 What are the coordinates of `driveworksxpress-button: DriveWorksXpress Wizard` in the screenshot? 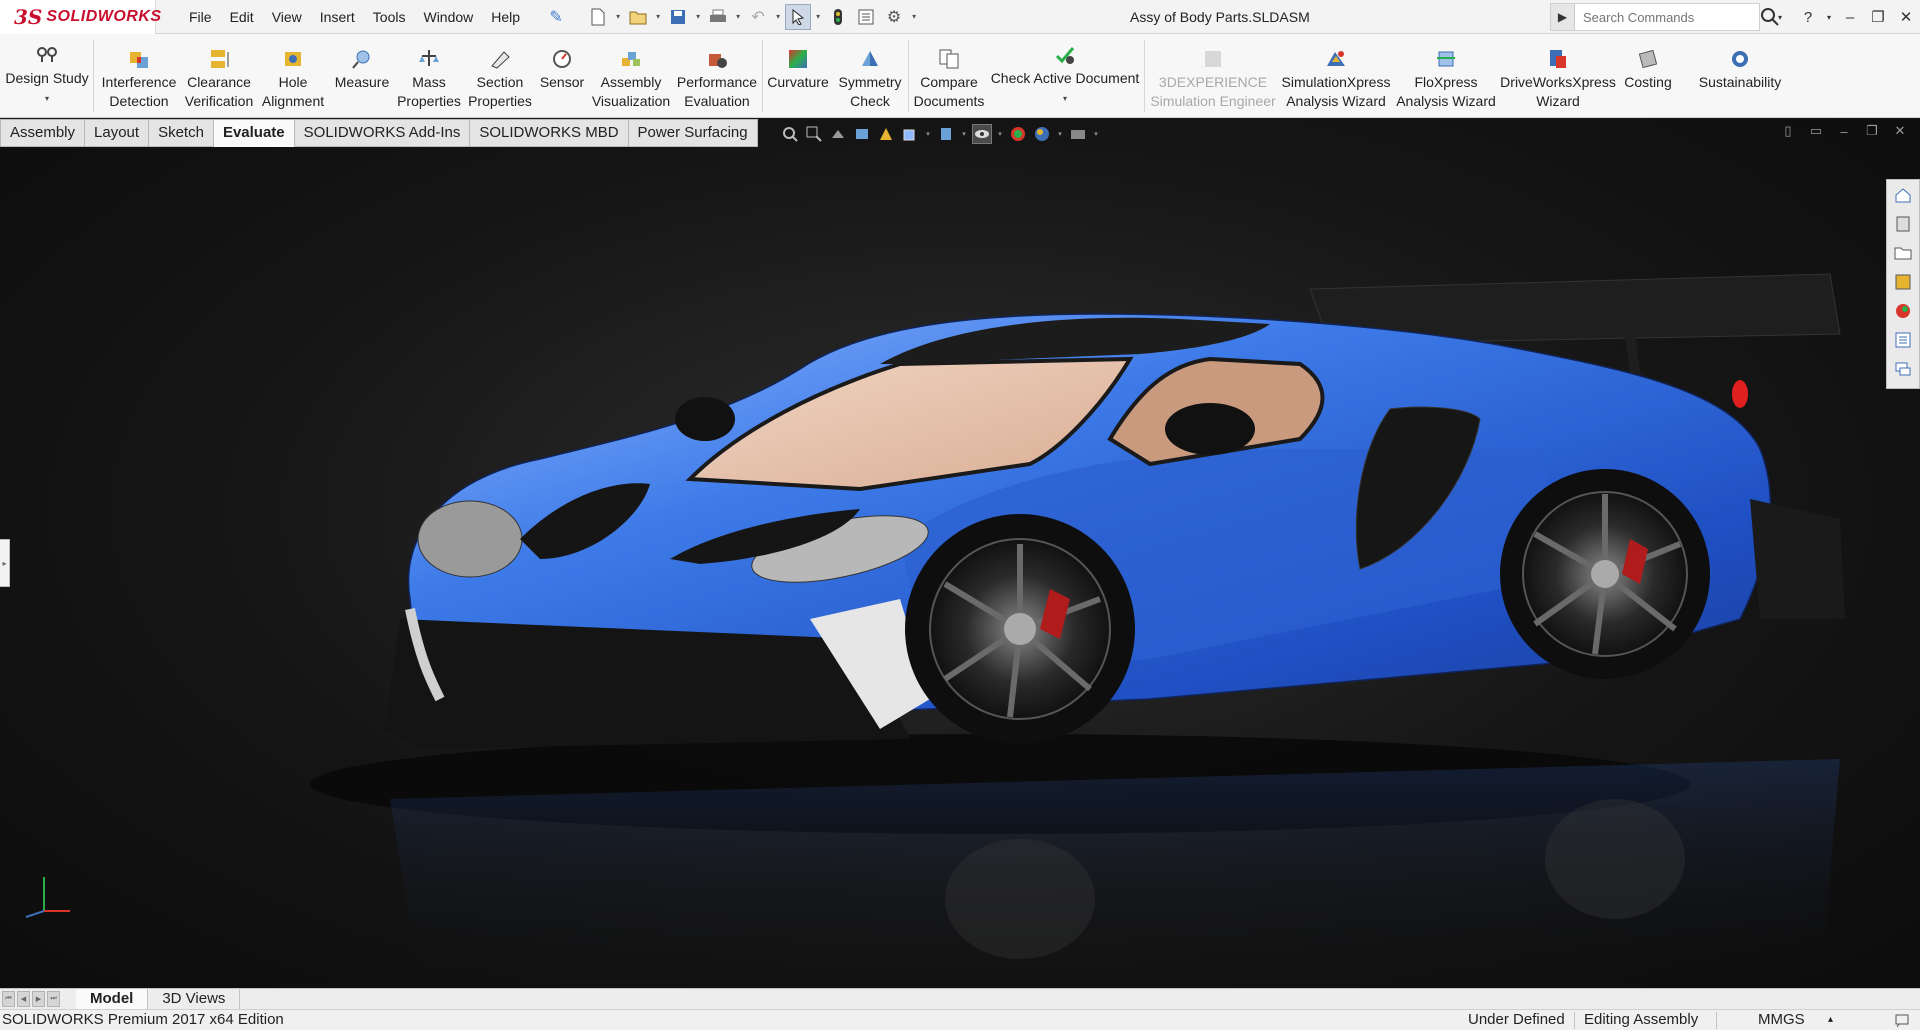 It's located at (1558, 76).